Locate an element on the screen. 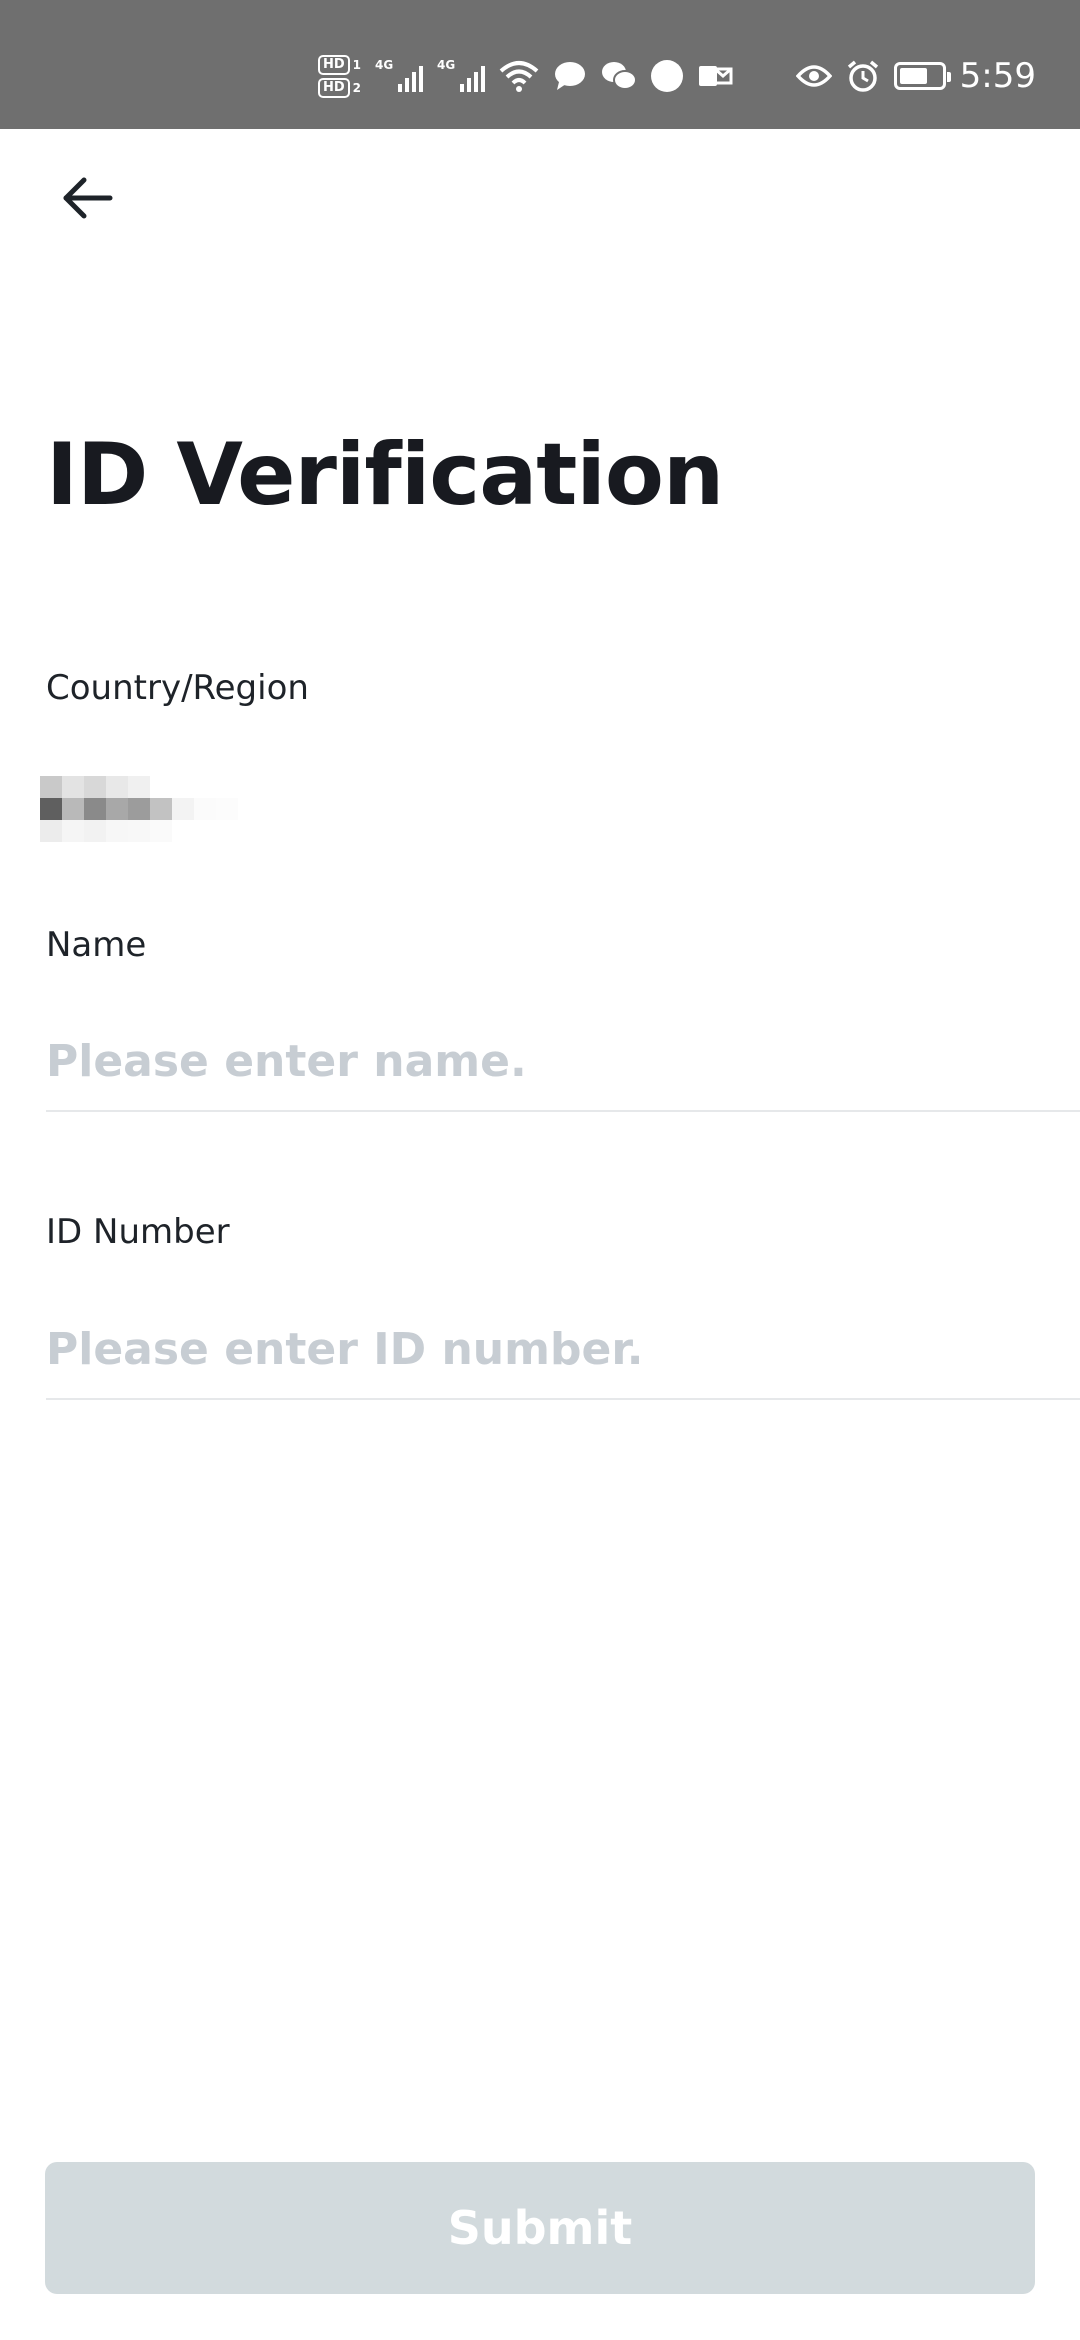 This screenshot has height=2340, width=1080. name-input is located at coordinates (563, 1062).